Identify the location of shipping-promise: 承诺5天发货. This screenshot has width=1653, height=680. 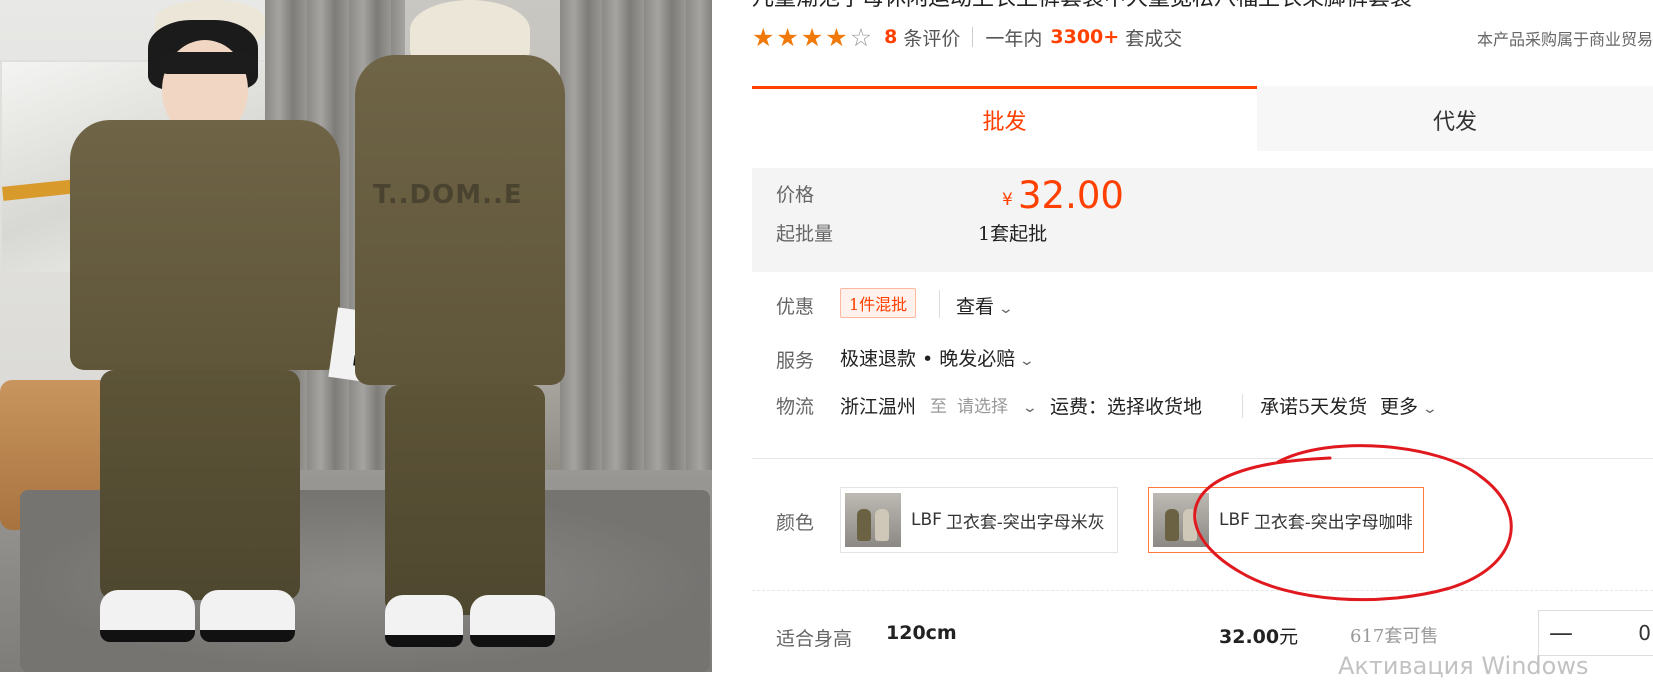
(1314, 407).